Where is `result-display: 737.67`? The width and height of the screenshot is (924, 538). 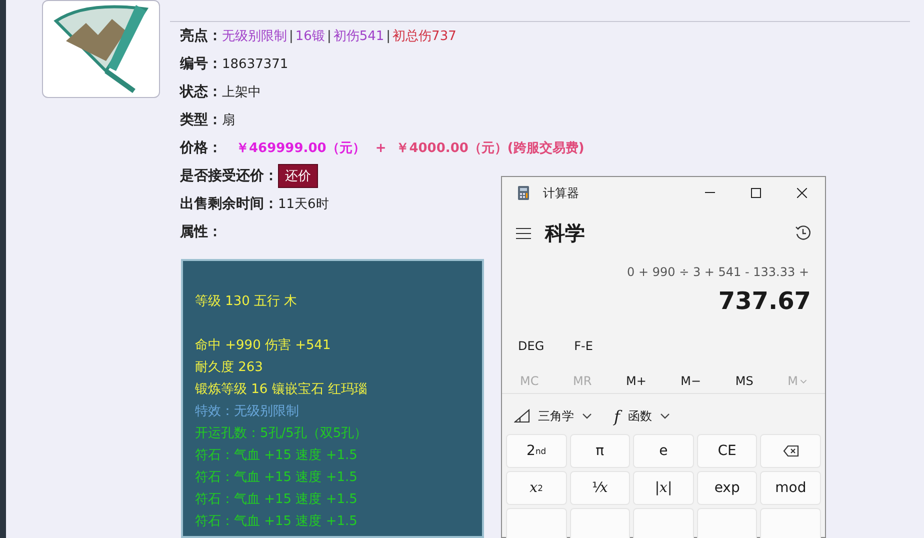
result-display: 737.67 is located at coordinates (764, 301).